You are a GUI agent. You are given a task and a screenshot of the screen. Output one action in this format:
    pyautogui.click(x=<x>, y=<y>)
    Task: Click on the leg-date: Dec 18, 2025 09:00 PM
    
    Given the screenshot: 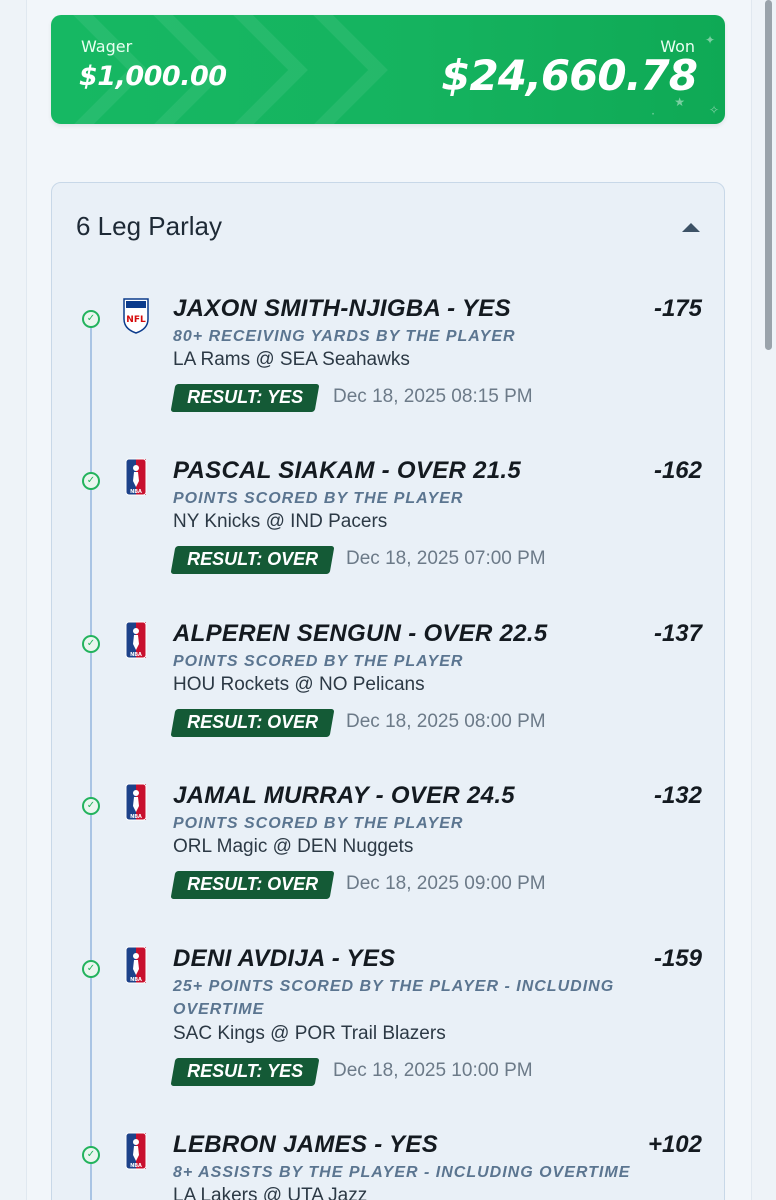 What is the action you would take?
    pyautogui.click(x=446, y=883)
    